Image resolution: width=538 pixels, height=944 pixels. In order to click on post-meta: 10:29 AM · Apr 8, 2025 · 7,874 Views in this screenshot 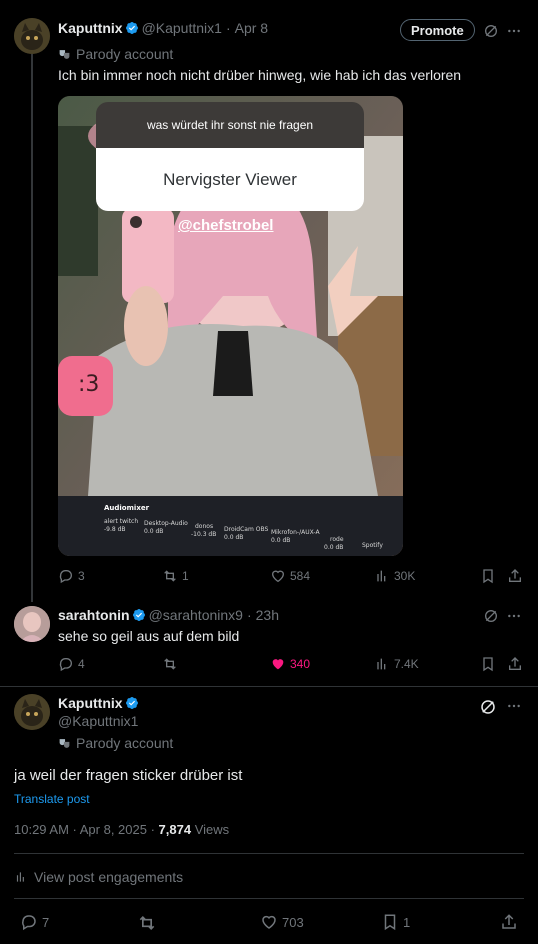, I will do `click(121, 829)`.